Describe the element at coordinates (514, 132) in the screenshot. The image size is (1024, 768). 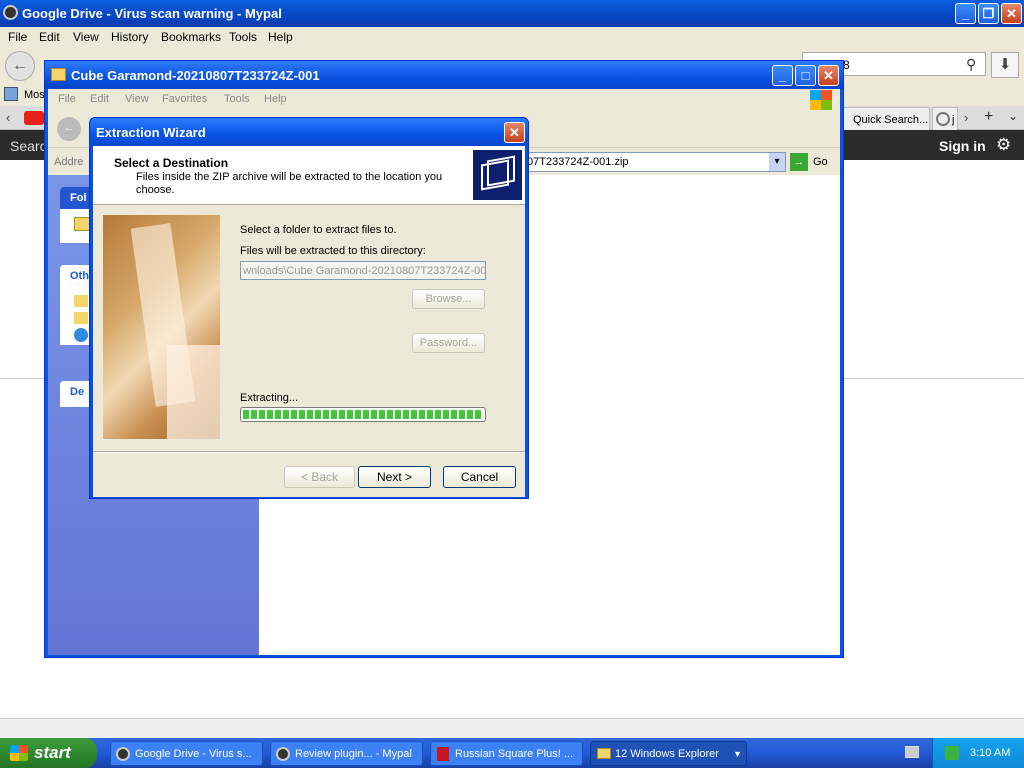
I see `wizard-close-button: ✕` at that location.